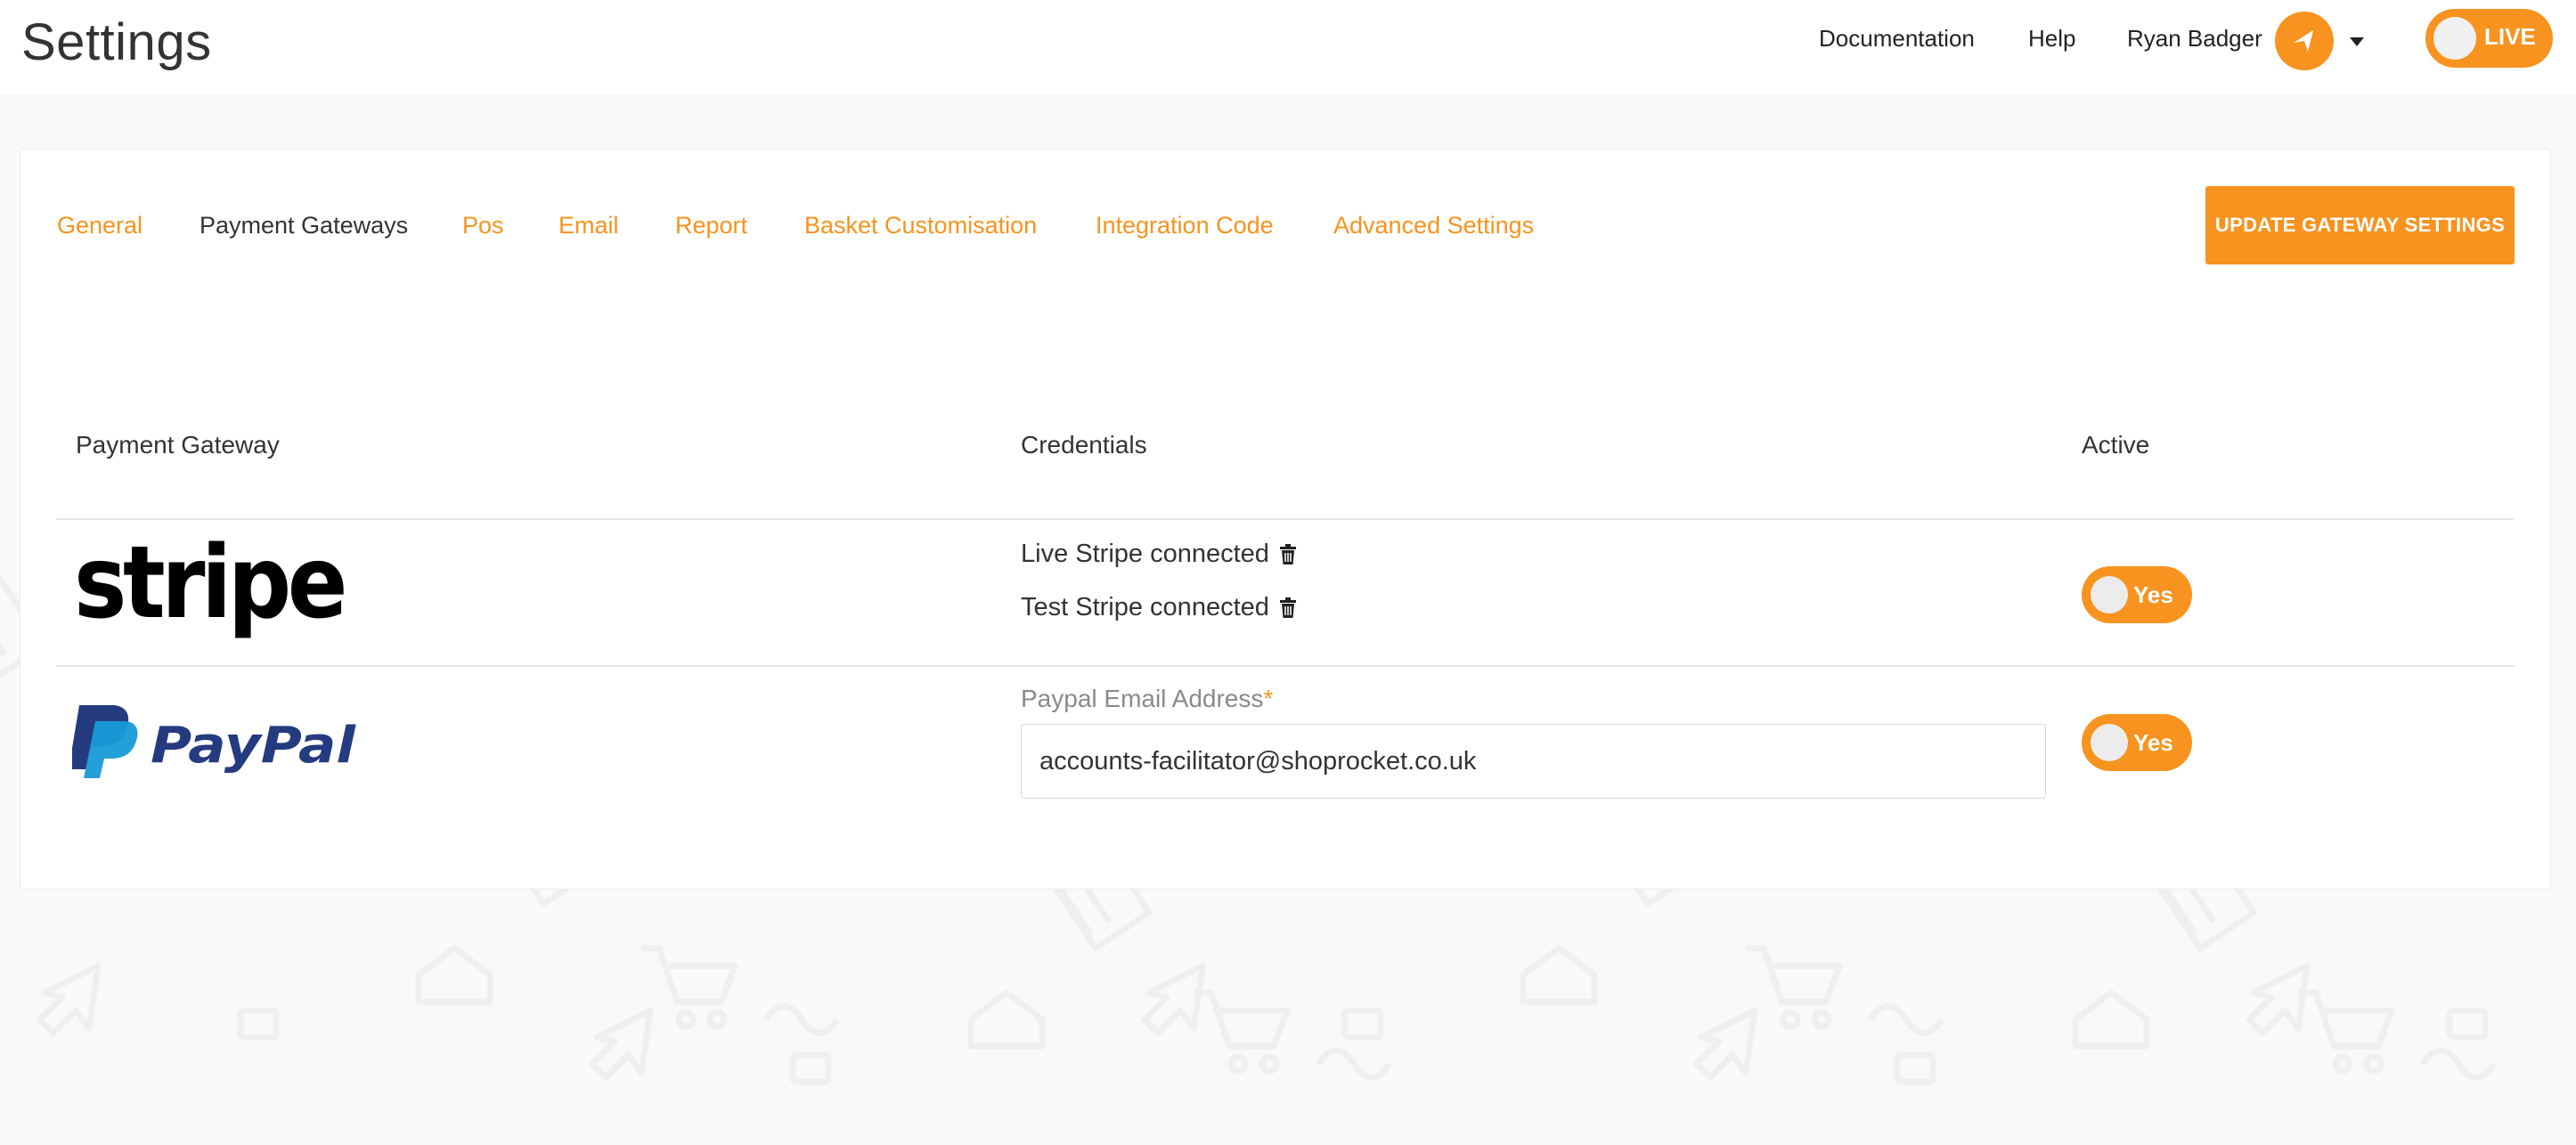 The image size is (2576, 1145). What do you see at coordinates (1434, 226) in the screenshot?
I see `tab-advanced-settings: Advanced Settings` at bounding box center [1434, 226].